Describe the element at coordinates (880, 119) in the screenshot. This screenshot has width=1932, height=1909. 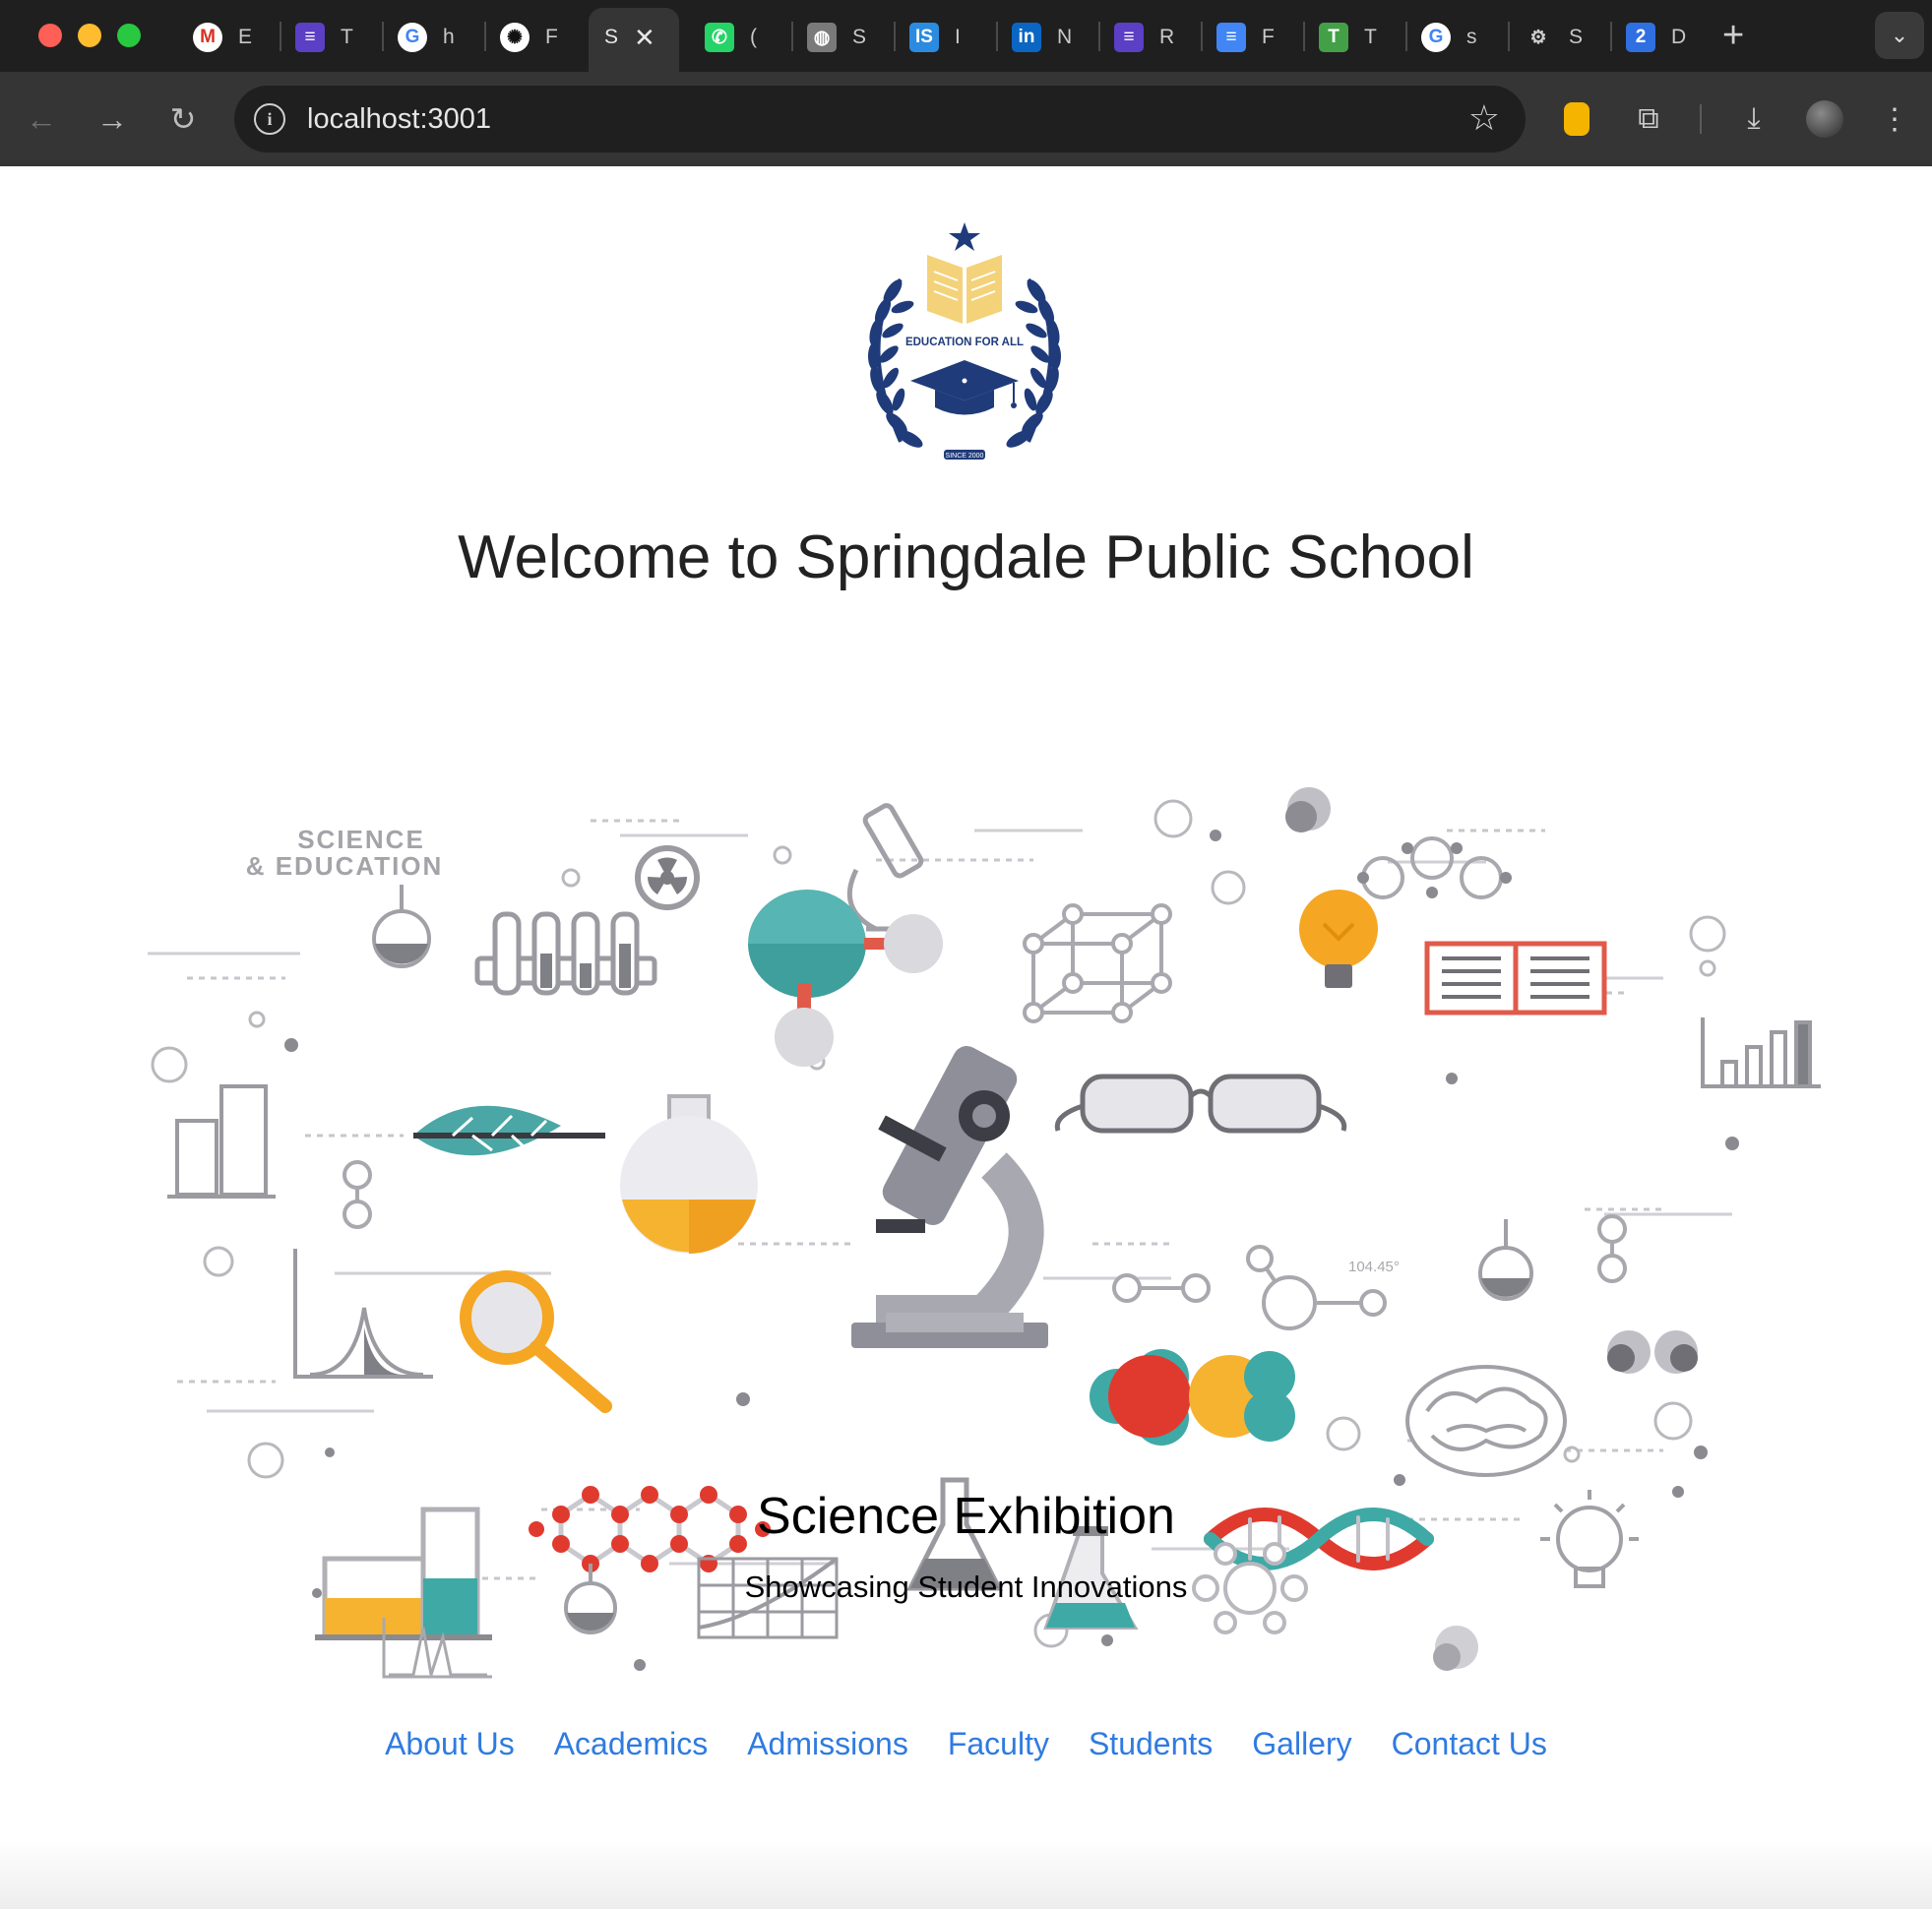
I see `address-bar: i localhost:3001 ☆` at that location.